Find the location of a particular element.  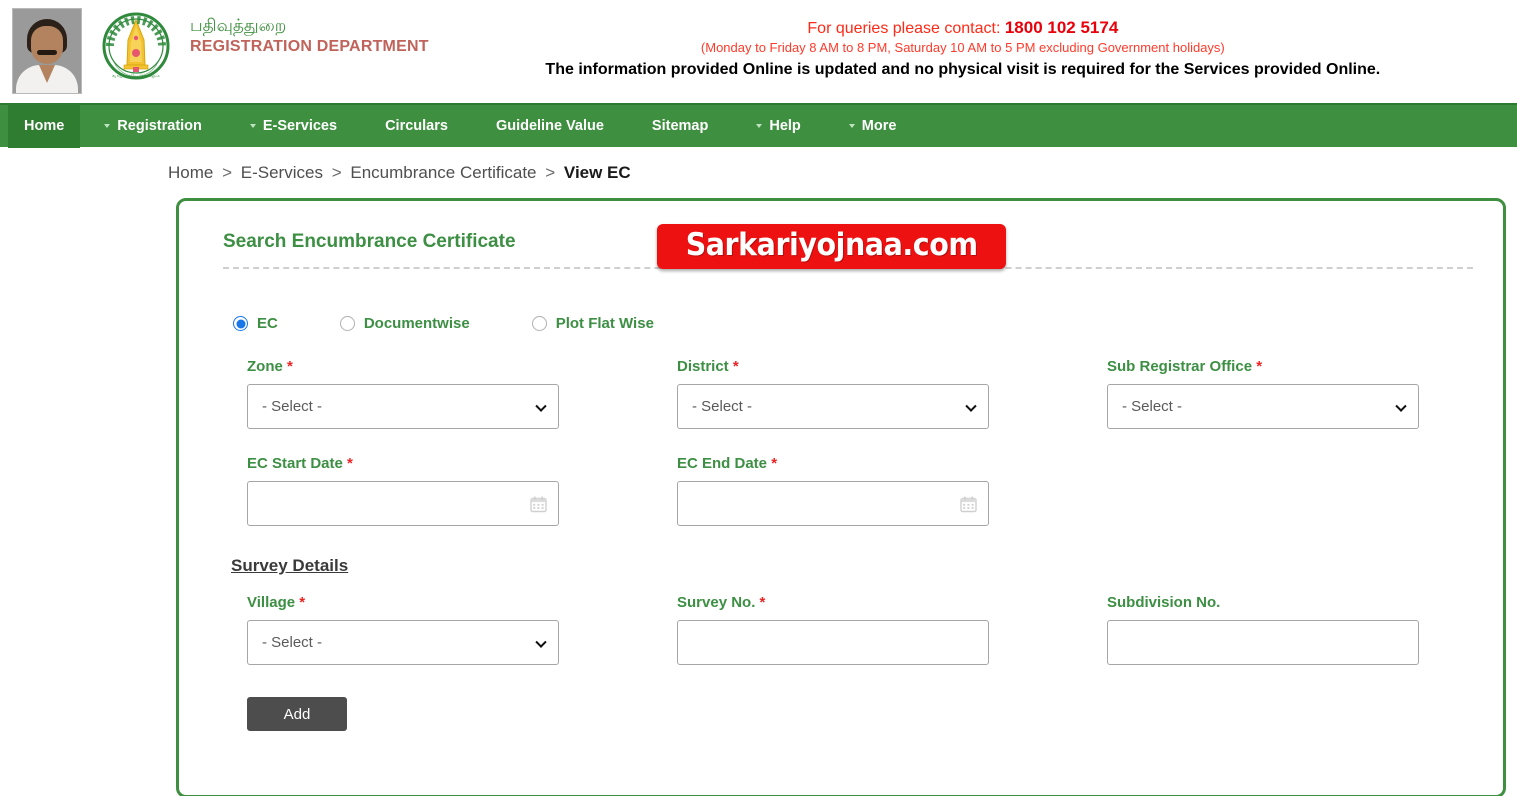

form-row-dates: EC Start Date * EC End Date * is located at coordinates (862, 490).